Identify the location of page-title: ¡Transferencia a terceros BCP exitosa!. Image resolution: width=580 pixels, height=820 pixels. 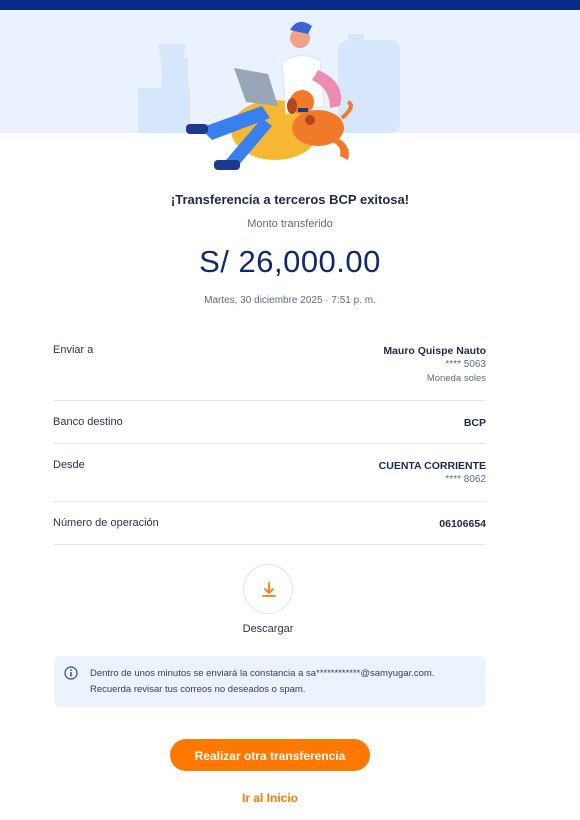
(290, 199).